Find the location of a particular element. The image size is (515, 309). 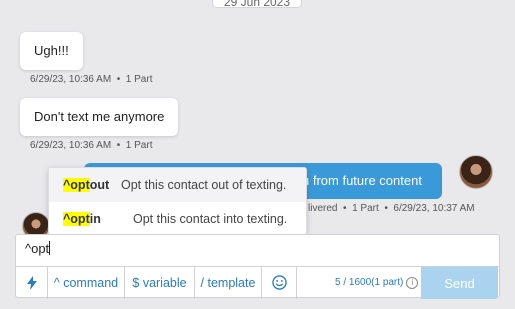

command-name: ^optin is located at coordinates (82, 219).